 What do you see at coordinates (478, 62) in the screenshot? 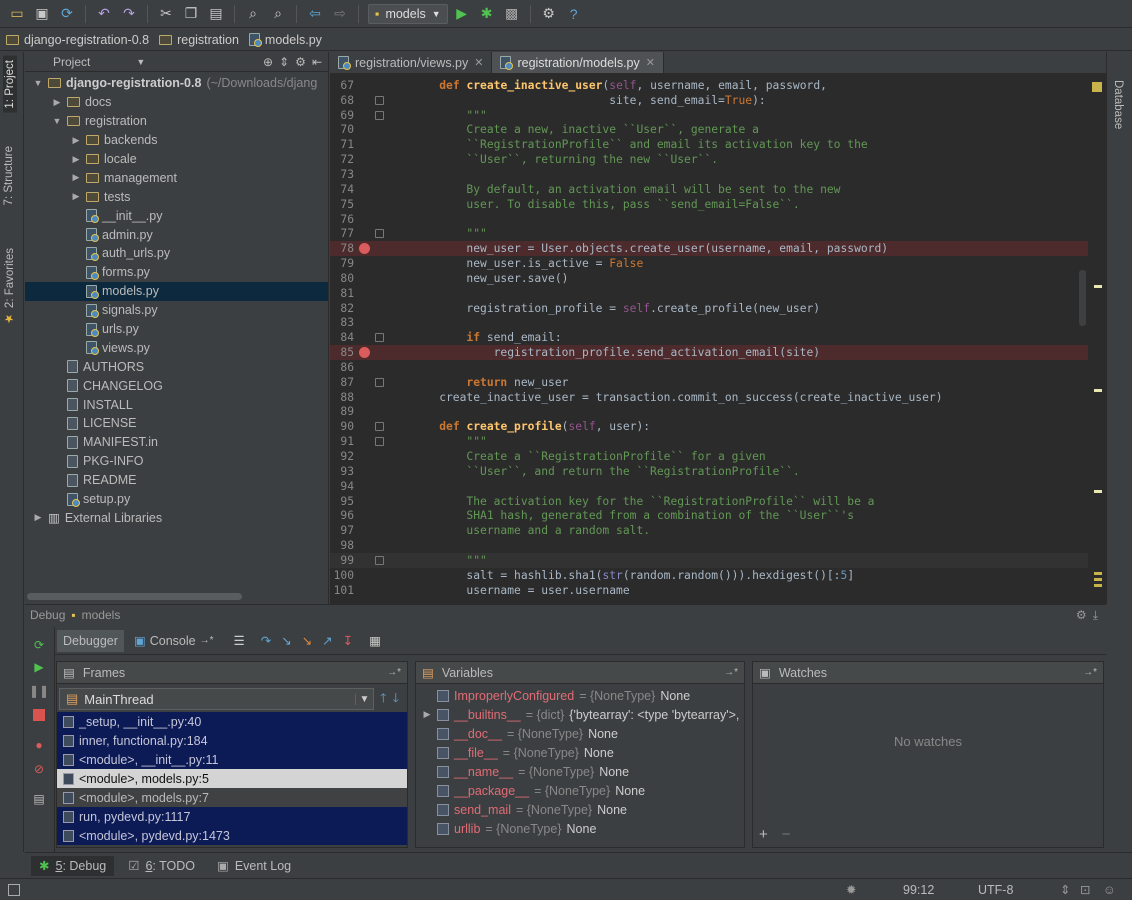
I see `close-icon: ✕` at bounding box center [478, 62].